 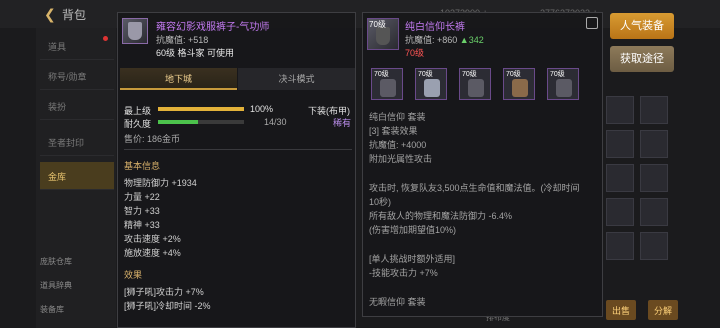 What do you see at coordinates (164, 292) in the screenshot?
I see `effect-line: [狮子吼]攻击力 +7%` at bounding box center [164, 292].